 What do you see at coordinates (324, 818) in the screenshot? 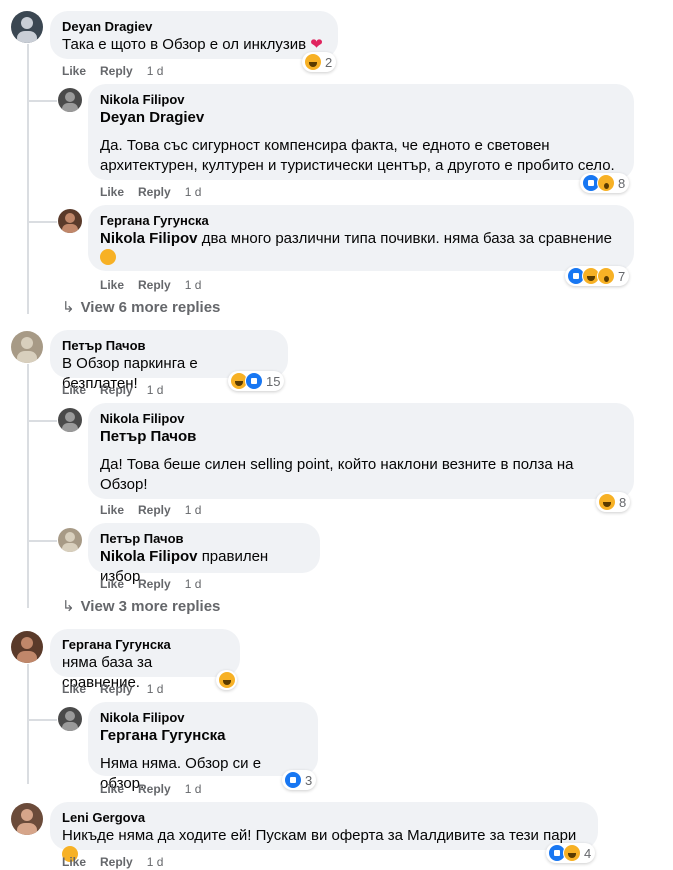
I see `comment-author: Leni Gergova` at bounding box center [324, 818].